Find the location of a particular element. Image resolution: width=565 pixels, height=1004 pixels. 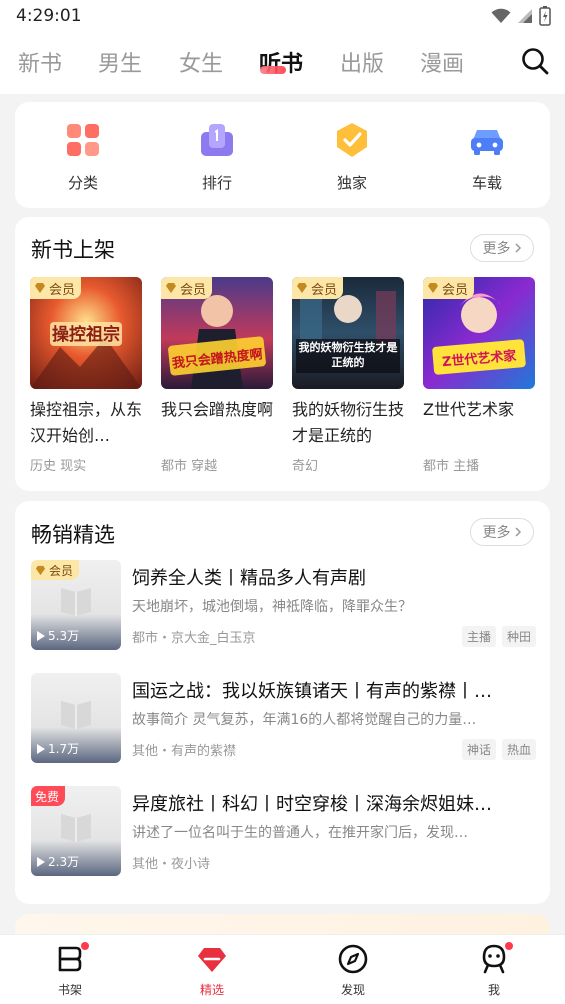

play-count: 5.3万 is located at coordinates (58, 635).